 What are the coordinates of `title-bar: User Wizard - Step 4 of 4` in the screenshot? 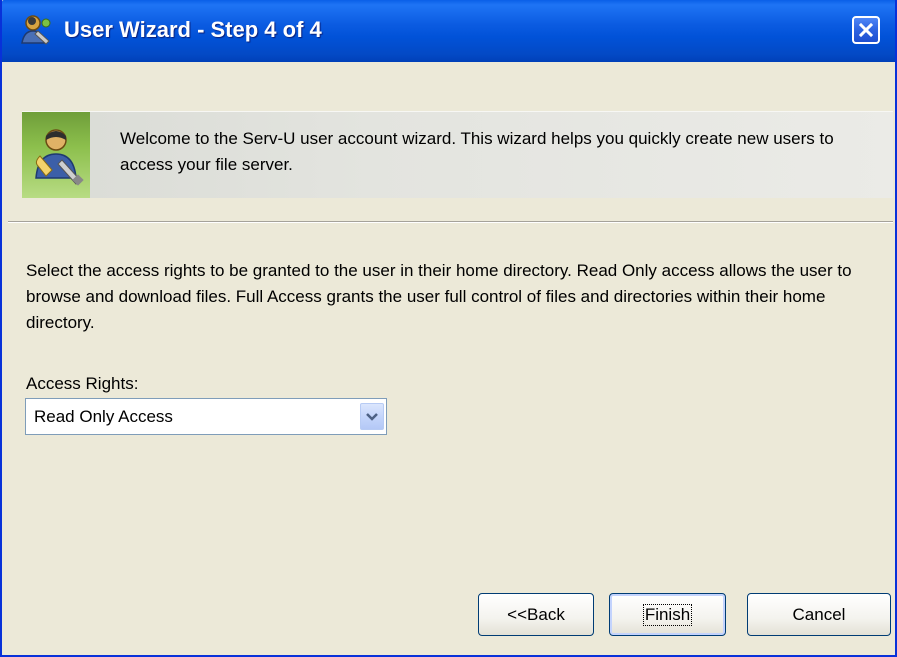 It's located at (448, 31).